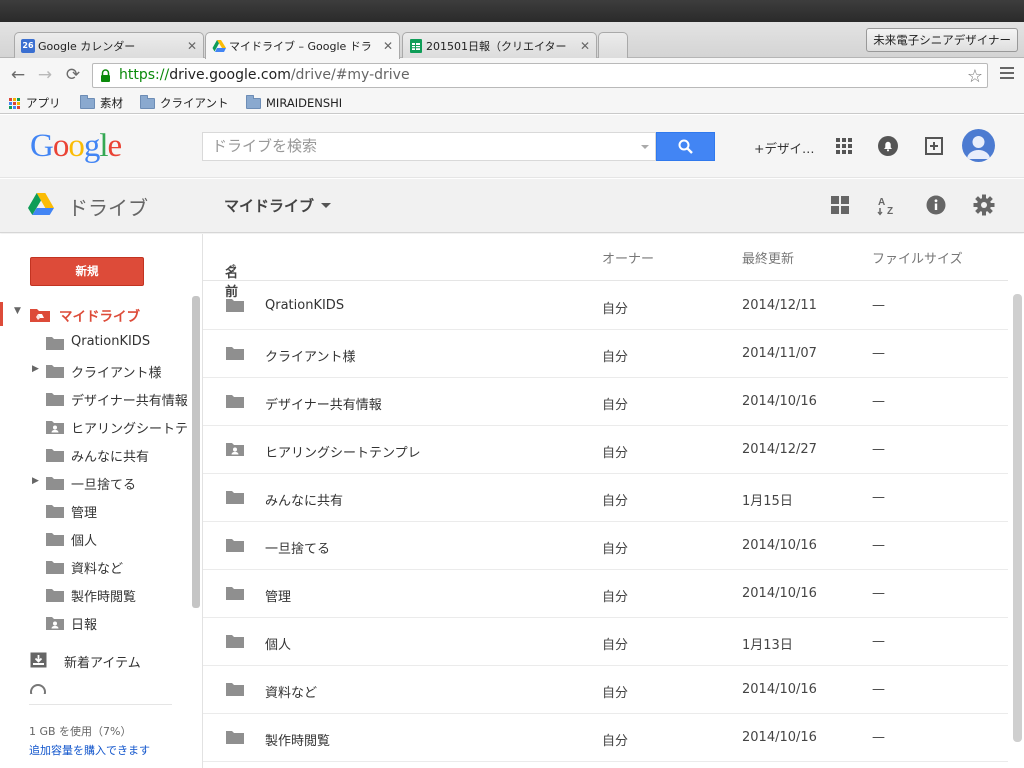  Describe the element at coordinates (496, 46) in the screenshot. I see `tab-label: 201501日報（クリエイター` at that location.